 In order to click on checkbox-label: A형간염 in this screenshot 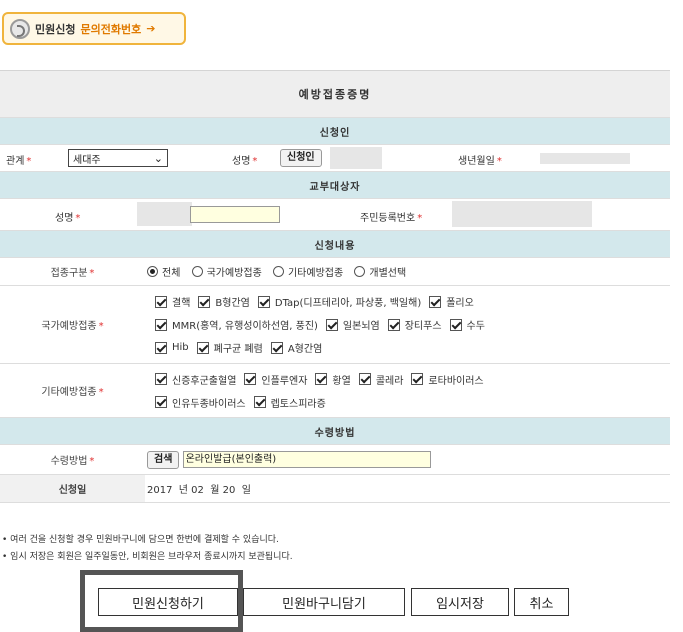, I will do `click(305, 349)`.